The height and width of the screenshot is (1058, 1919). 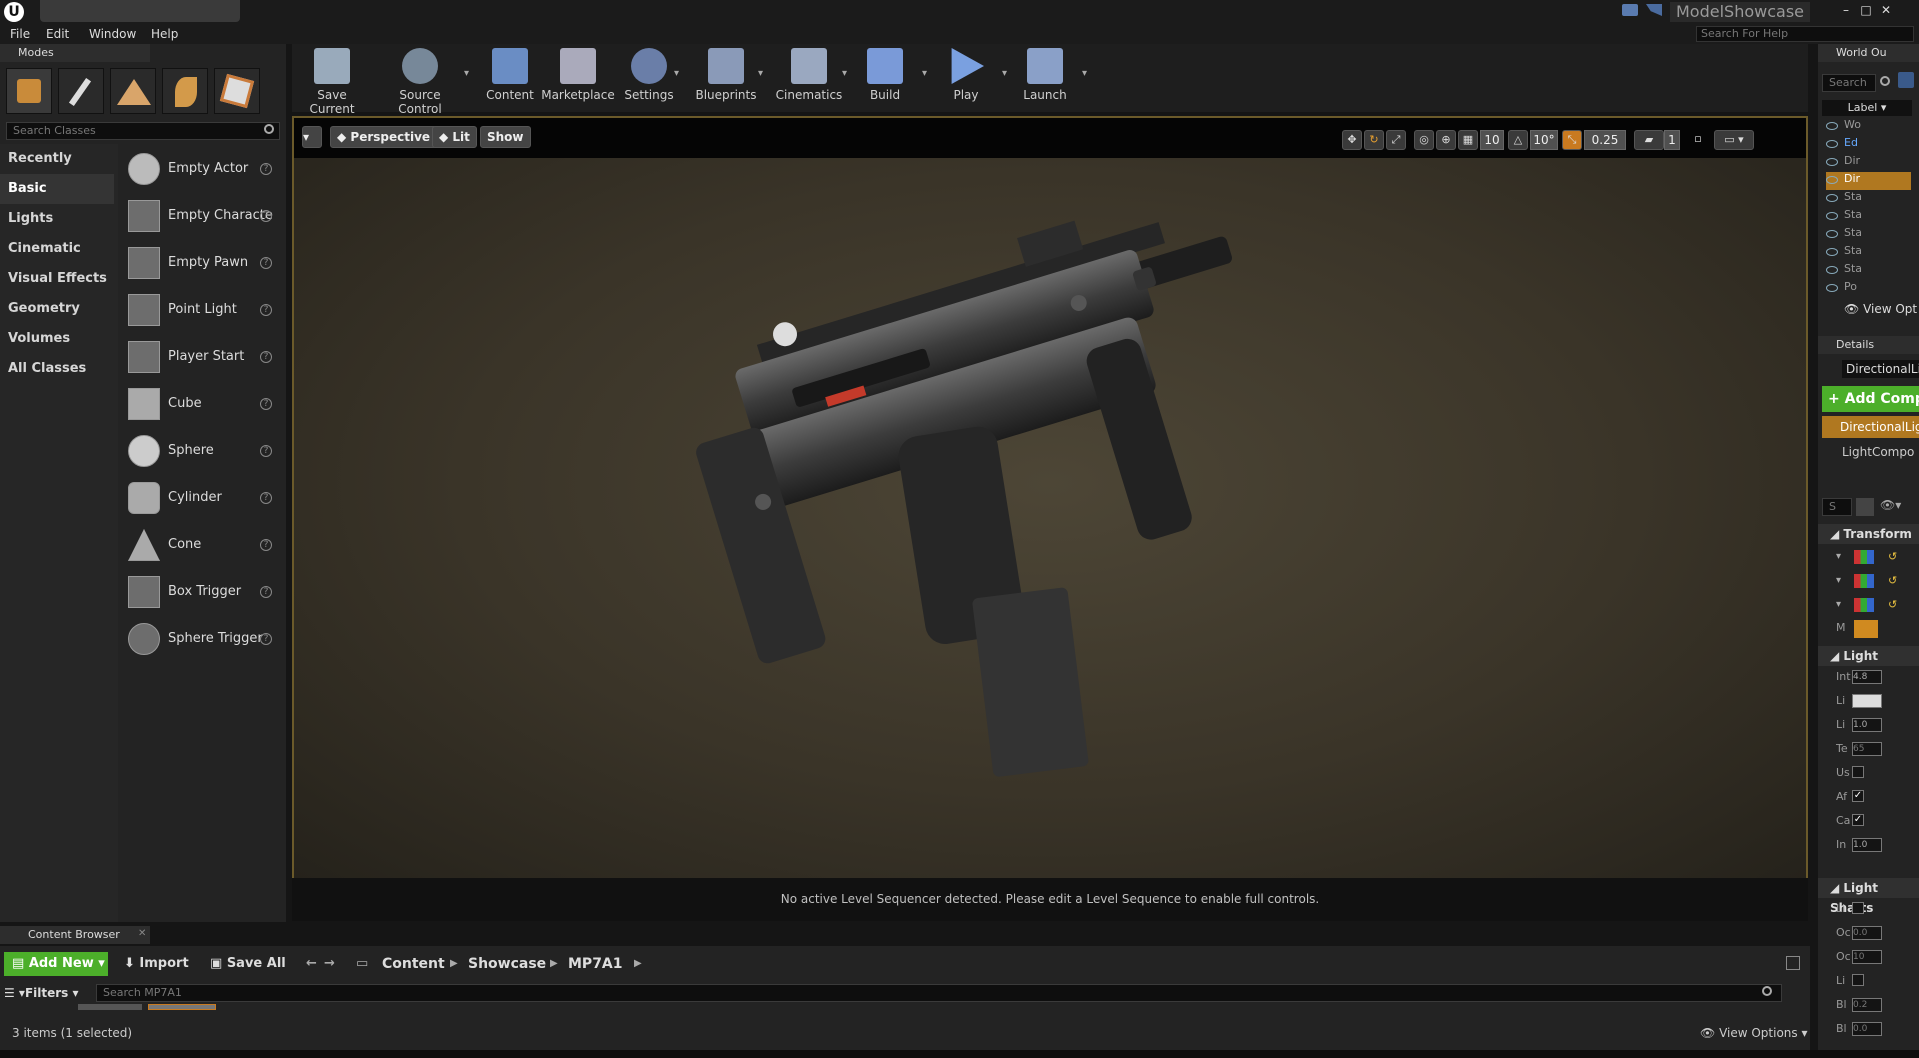 What do you see at coordinates (1858, 796) in the screenshot?
I see `affects-world-checkbox: ✓` at bounding box center [1858, 796].